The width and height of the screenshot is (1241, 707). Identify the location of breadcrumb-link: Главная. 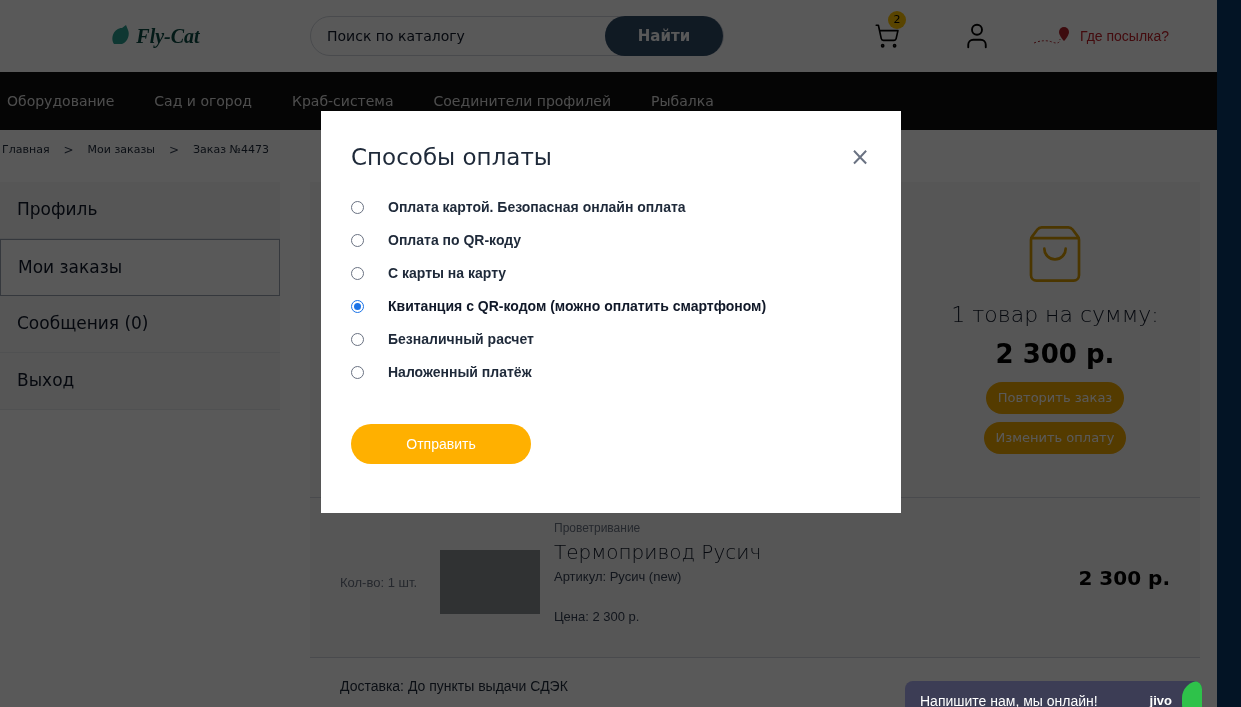
(26, 150).